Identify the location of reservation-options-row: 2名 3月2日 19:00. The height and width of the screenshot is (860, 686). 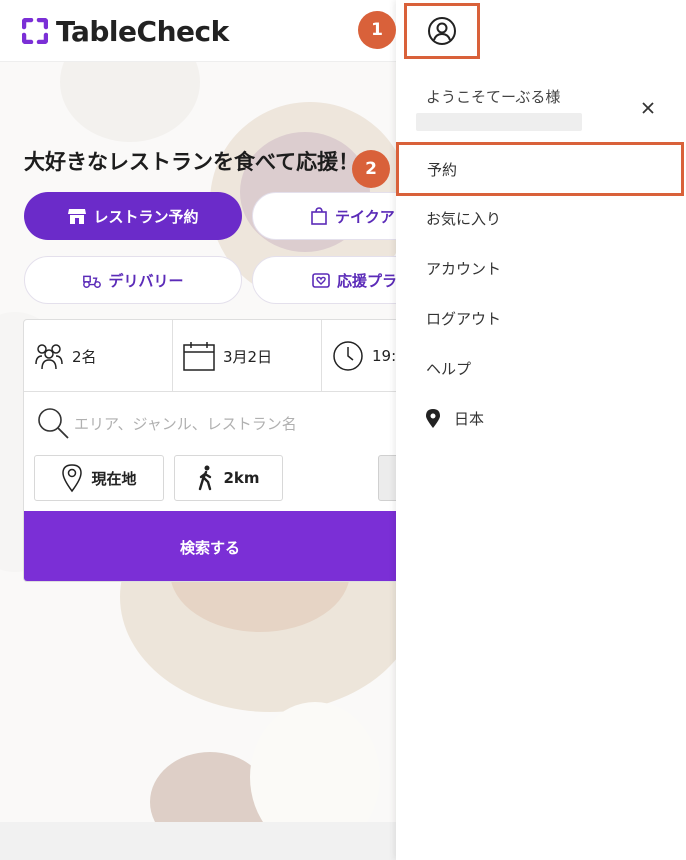
(210, 356).